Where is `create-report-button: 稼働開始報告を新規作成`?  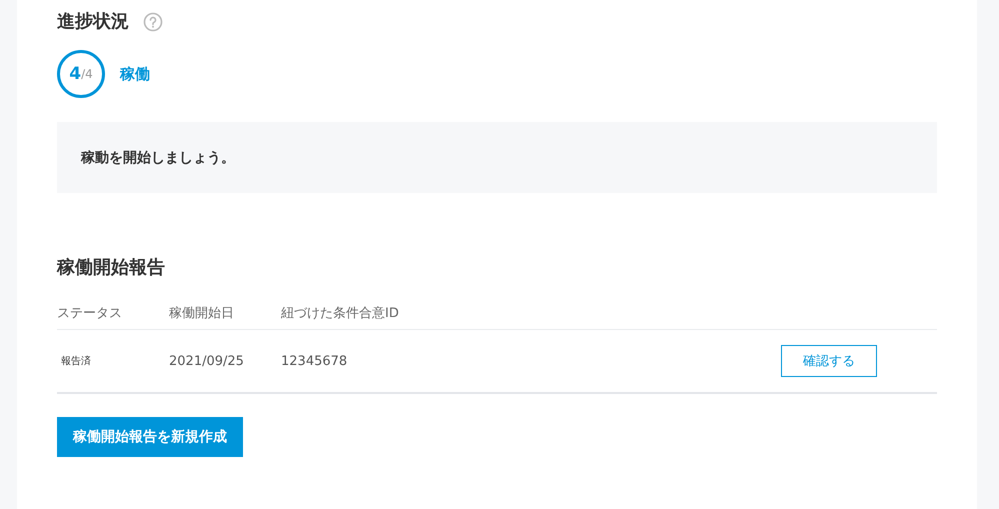 create-report-button: 稼働開始報告を新規作成 is located at coordinates (150, 437).